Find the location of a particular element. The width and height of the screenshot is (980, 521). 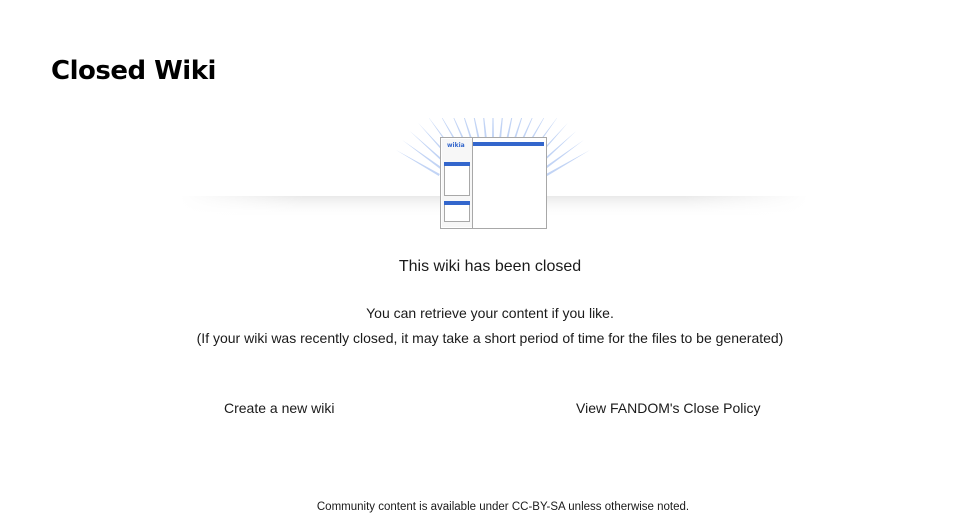

closed-heading: This wiki has been closed is located at coordinates (490, 266).